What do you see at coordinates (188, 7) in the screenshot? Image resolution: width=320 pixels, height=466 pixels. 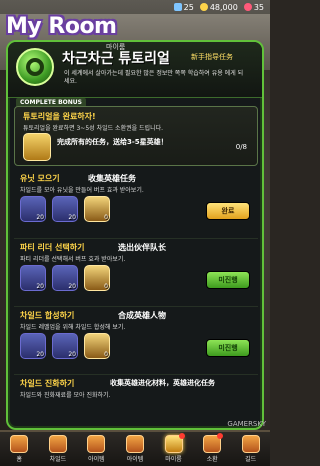 I see `gem-count: 25` at bounding box center [188, 7].